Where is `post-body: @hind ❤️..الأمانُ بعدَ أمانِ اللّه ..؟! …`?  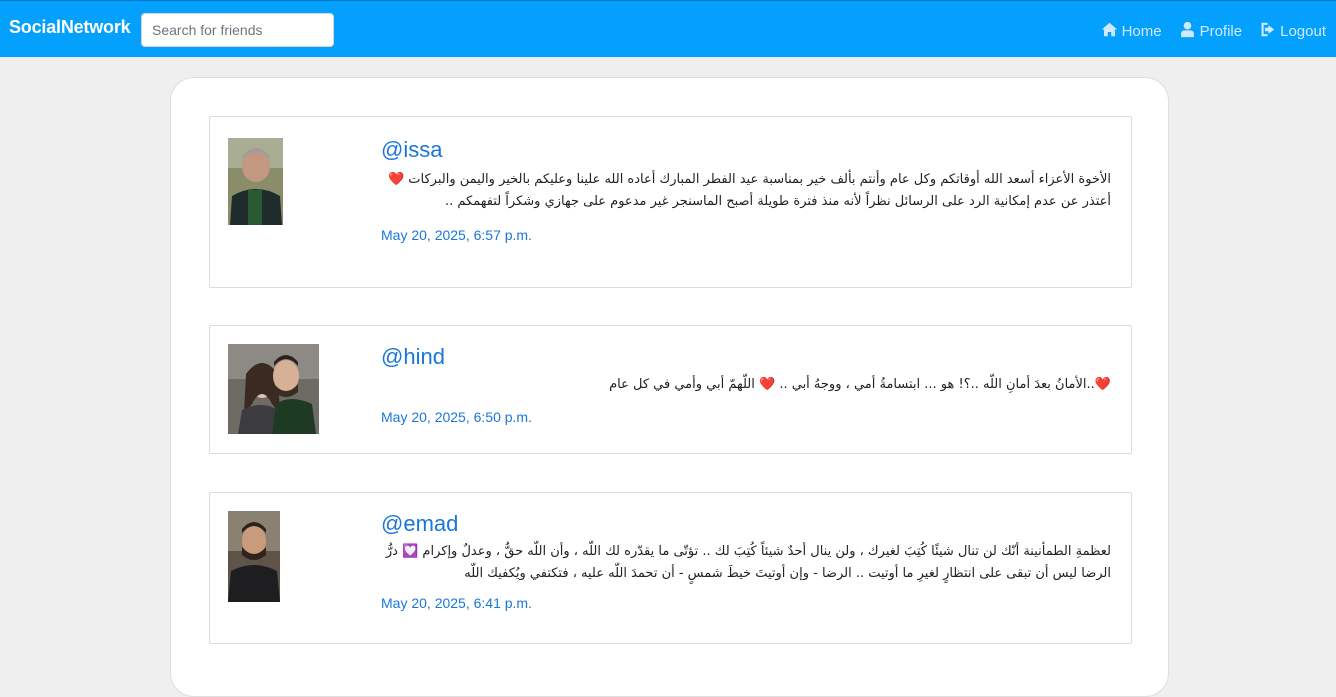 post-body: @hind ❤️..الأمانُ بعدَ أمانِ اللّه ..؟! … is located at coordinates (746, 384).